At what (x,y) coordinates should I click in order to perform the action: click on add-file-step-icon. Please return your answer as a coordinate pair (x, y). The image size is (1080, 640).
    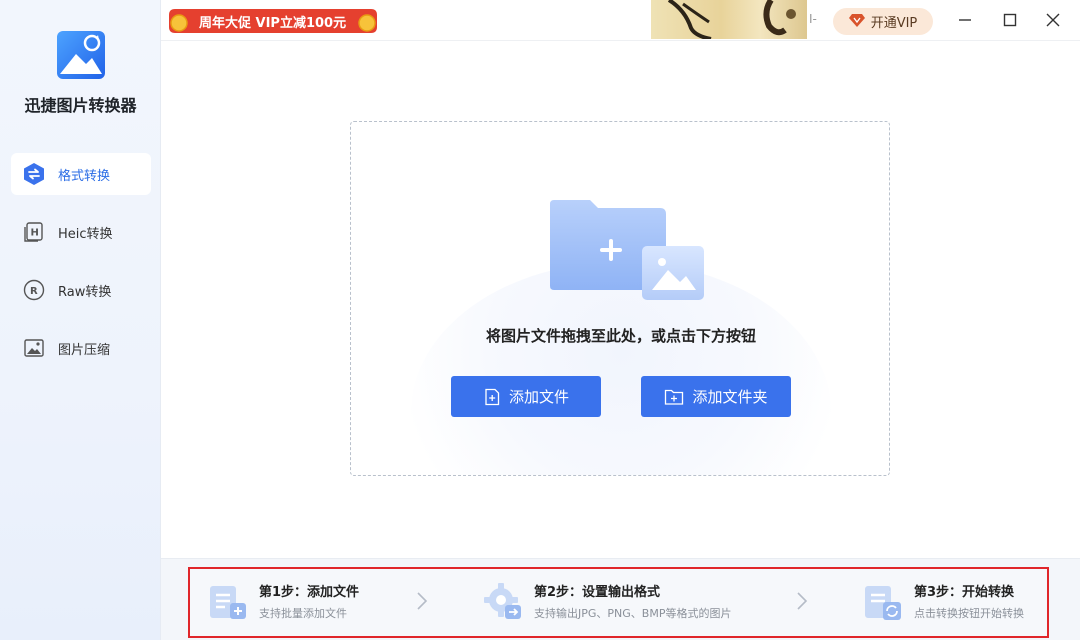
    Looking at the image, I should click on (228, 602).